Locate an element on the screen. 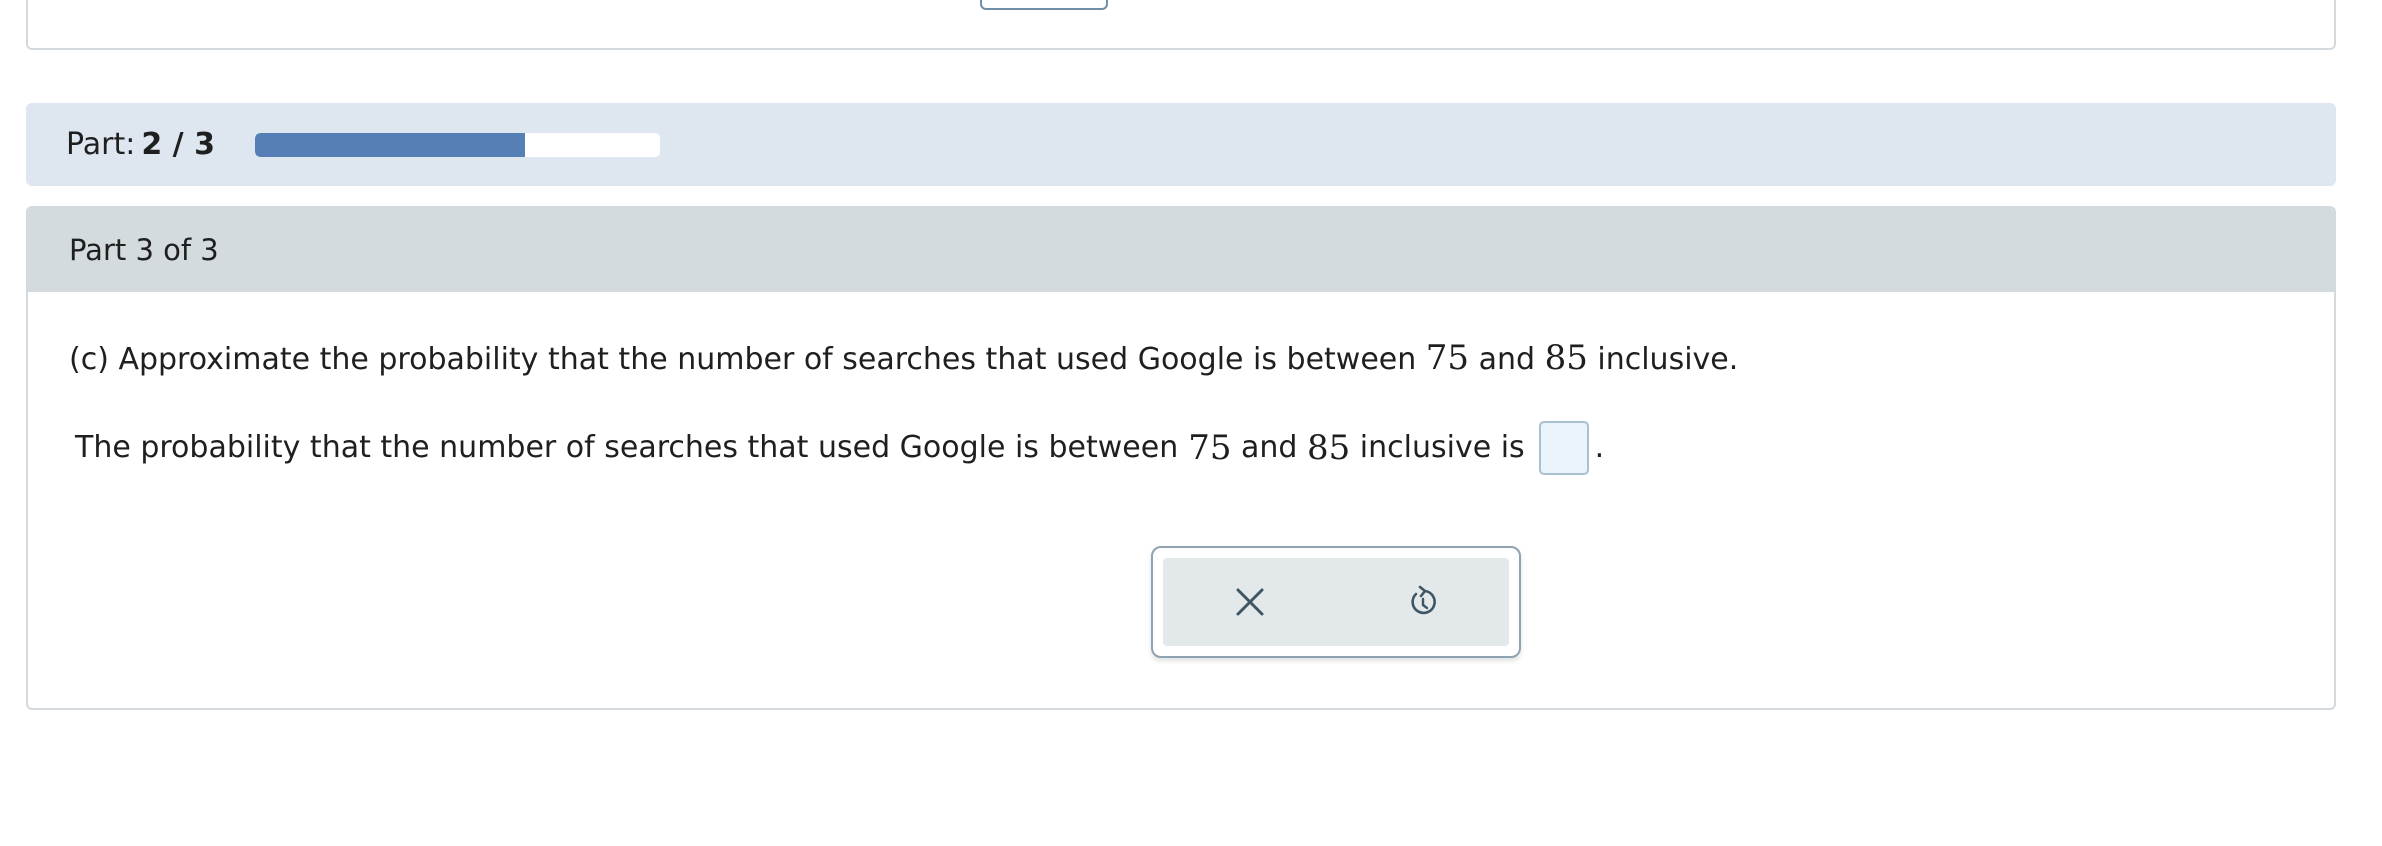 The height and width of the screenshot is (846, 2382). upper-bound: 85 is located at coordinates (1566, 358).